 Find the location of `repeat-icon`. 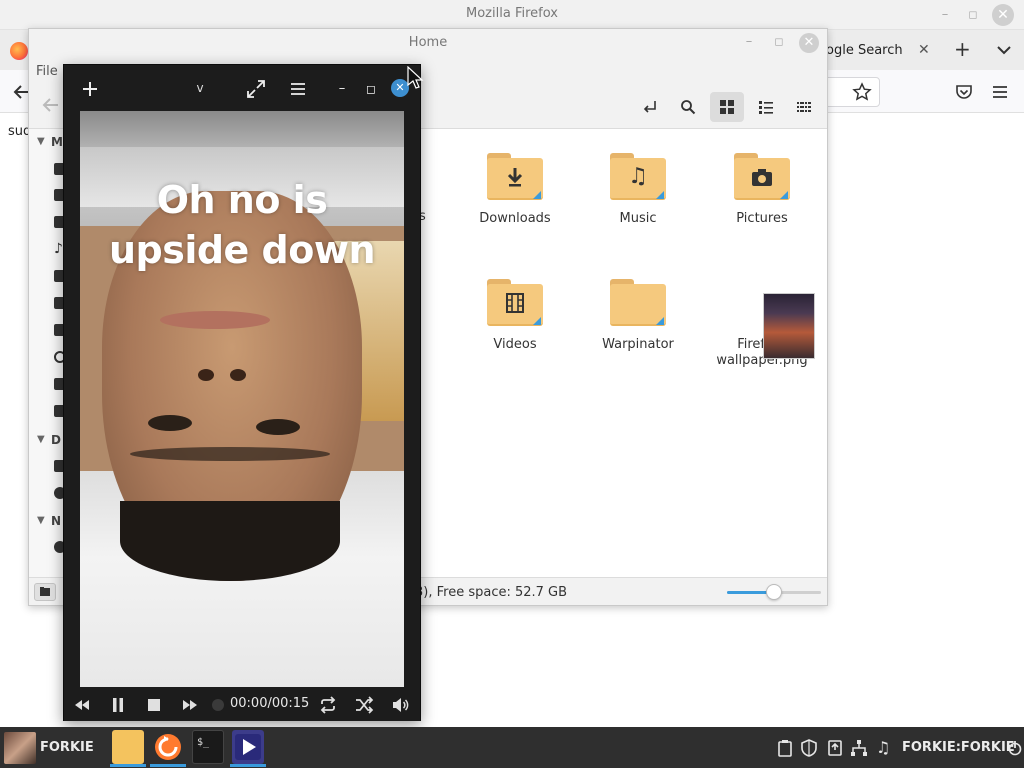

repeat-icon is located at coordinates (328, 705).